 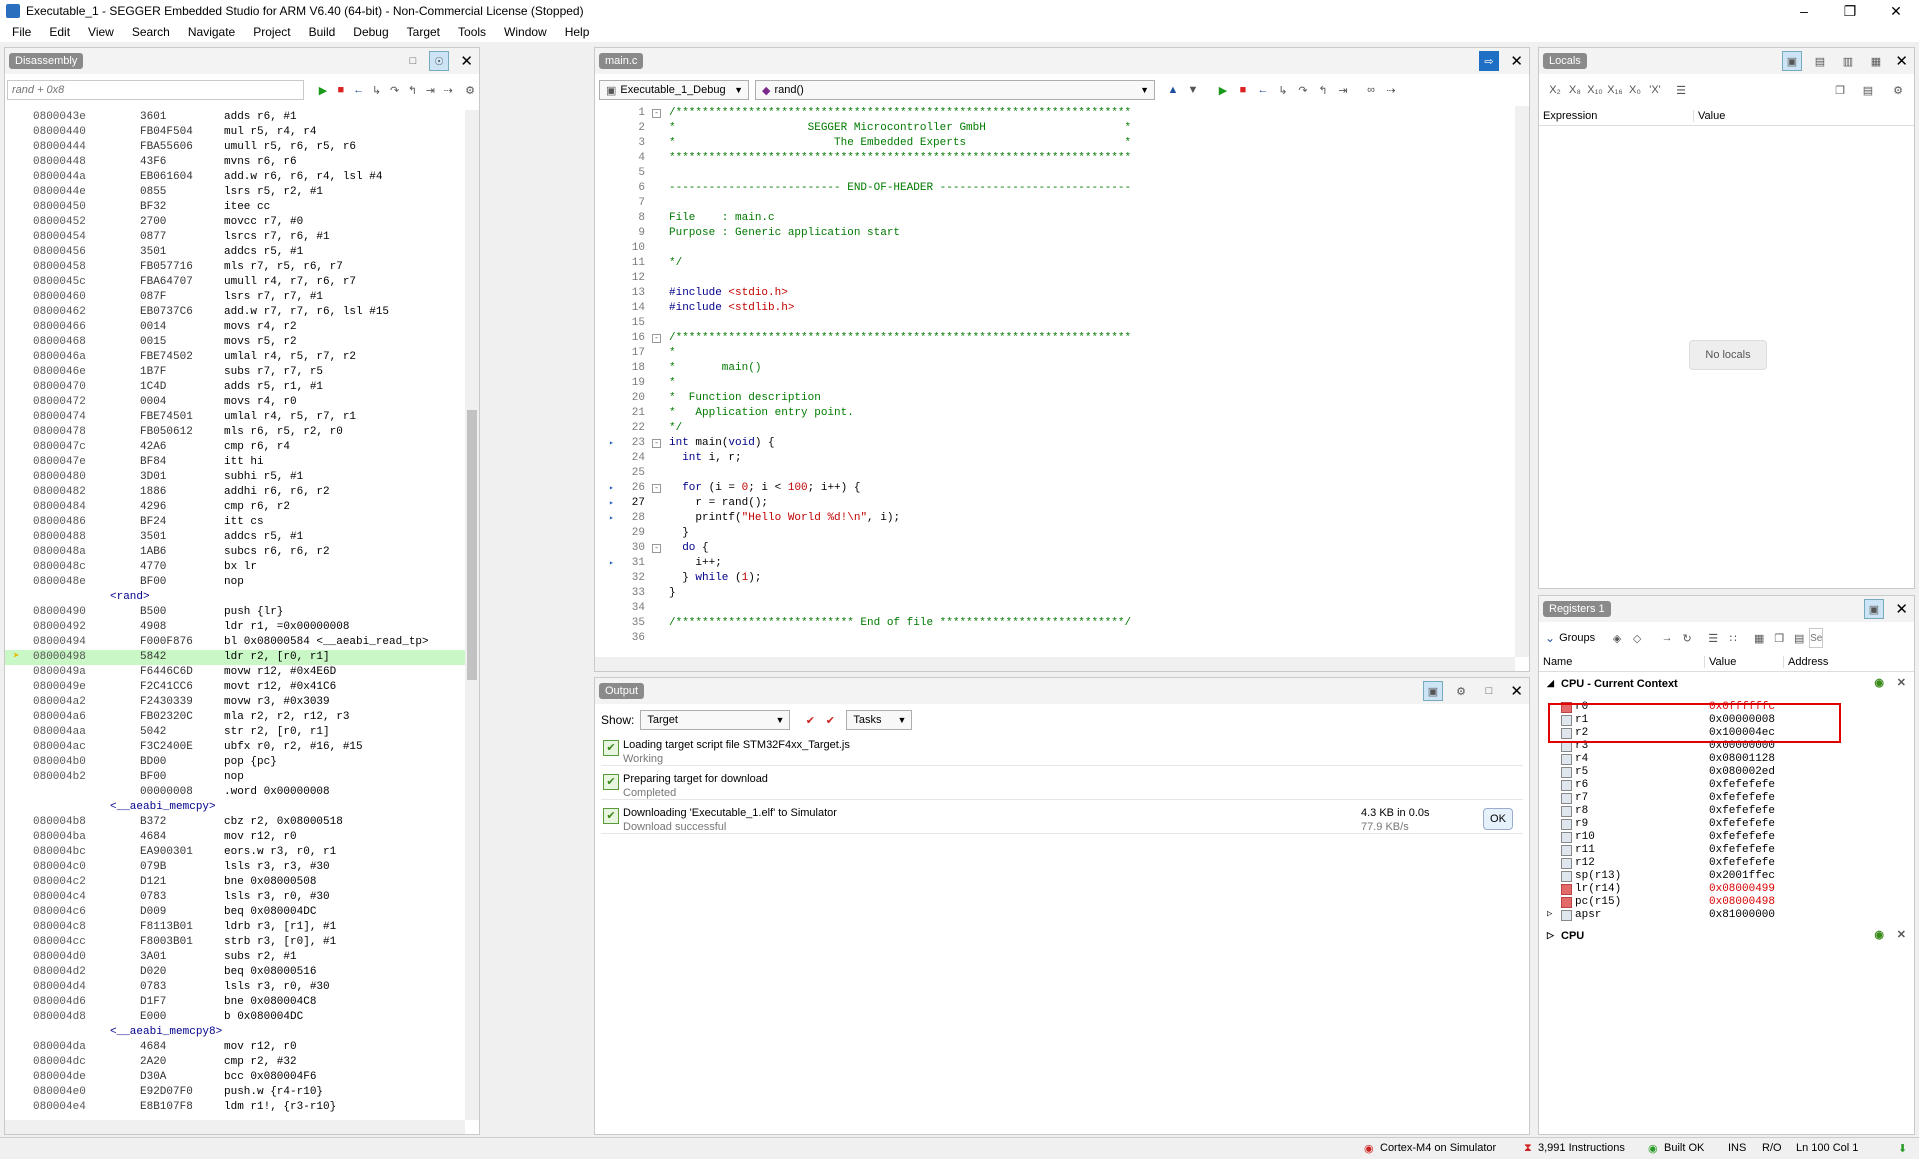 What do you see at coordinates (1522, 381) in the screenshot?
I see `editor-scrollbar` at bounding box center [1522, 381].